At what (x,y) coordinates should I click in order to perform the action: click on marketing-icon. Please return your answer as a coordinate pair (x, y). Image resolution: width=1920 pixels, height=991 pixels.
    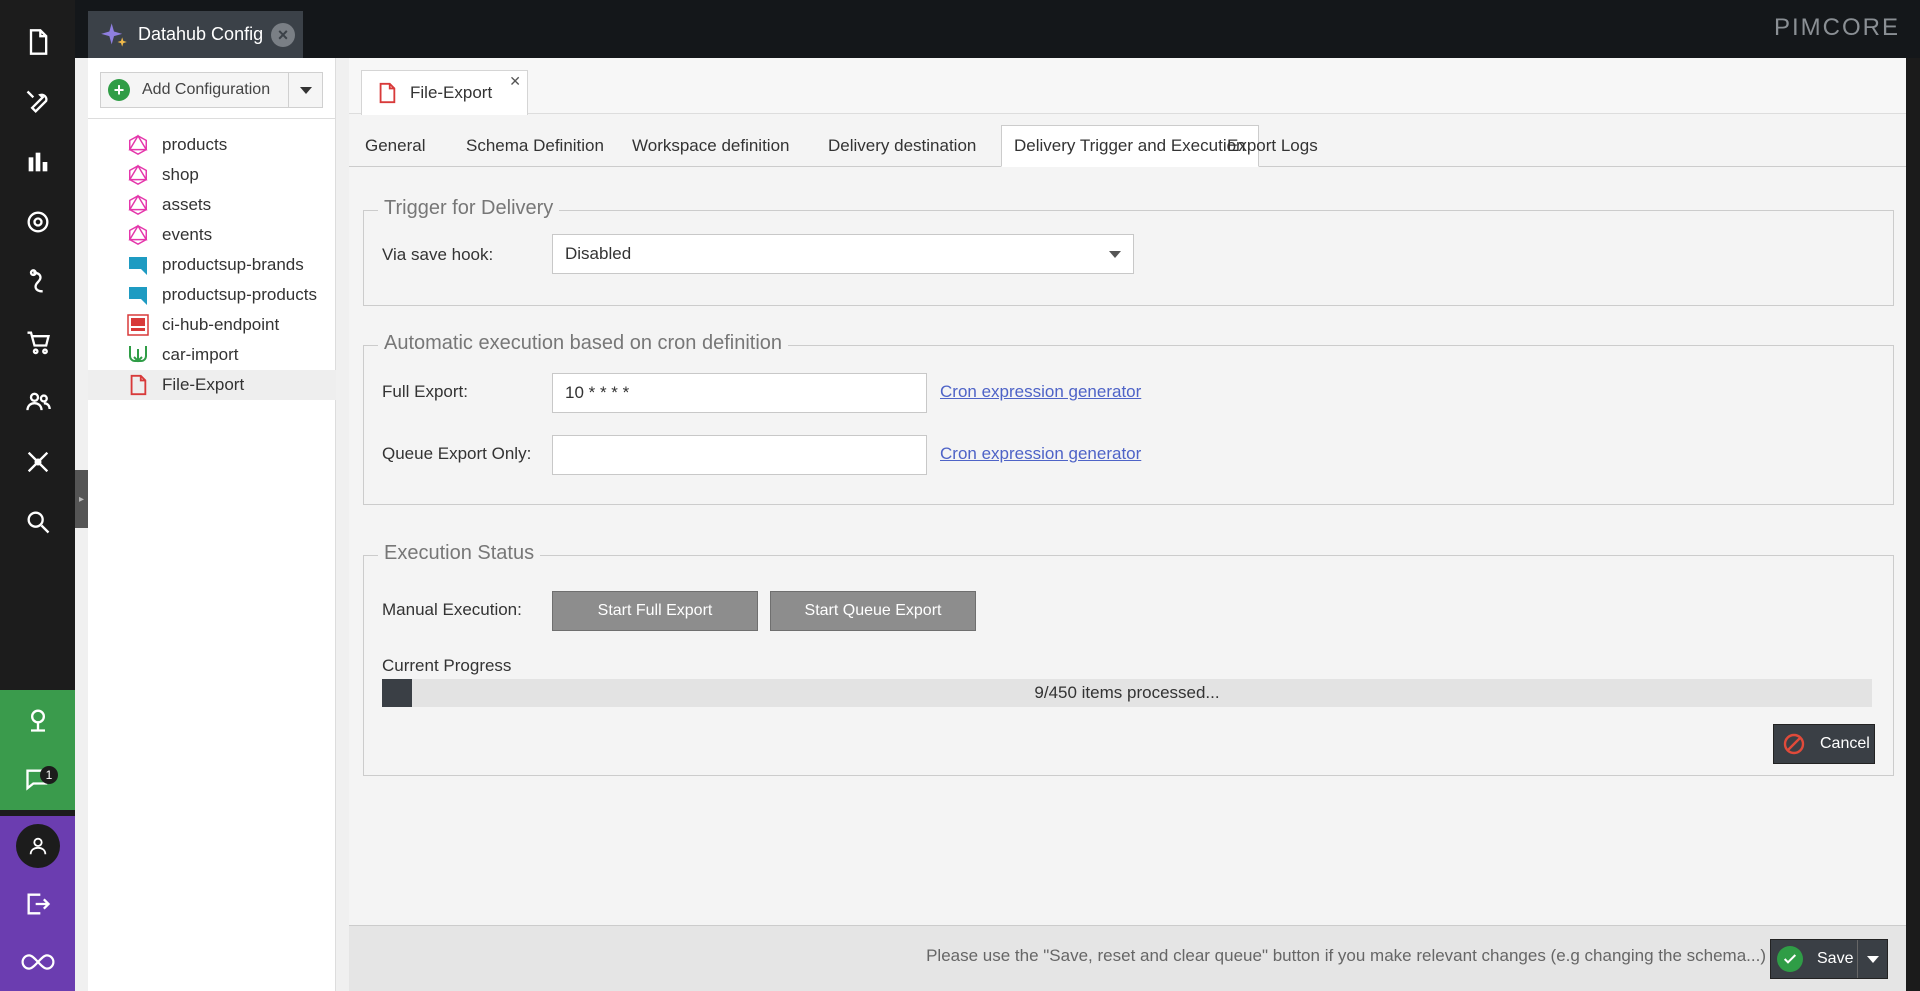
    Looking at the image, I should click on (37, 282).